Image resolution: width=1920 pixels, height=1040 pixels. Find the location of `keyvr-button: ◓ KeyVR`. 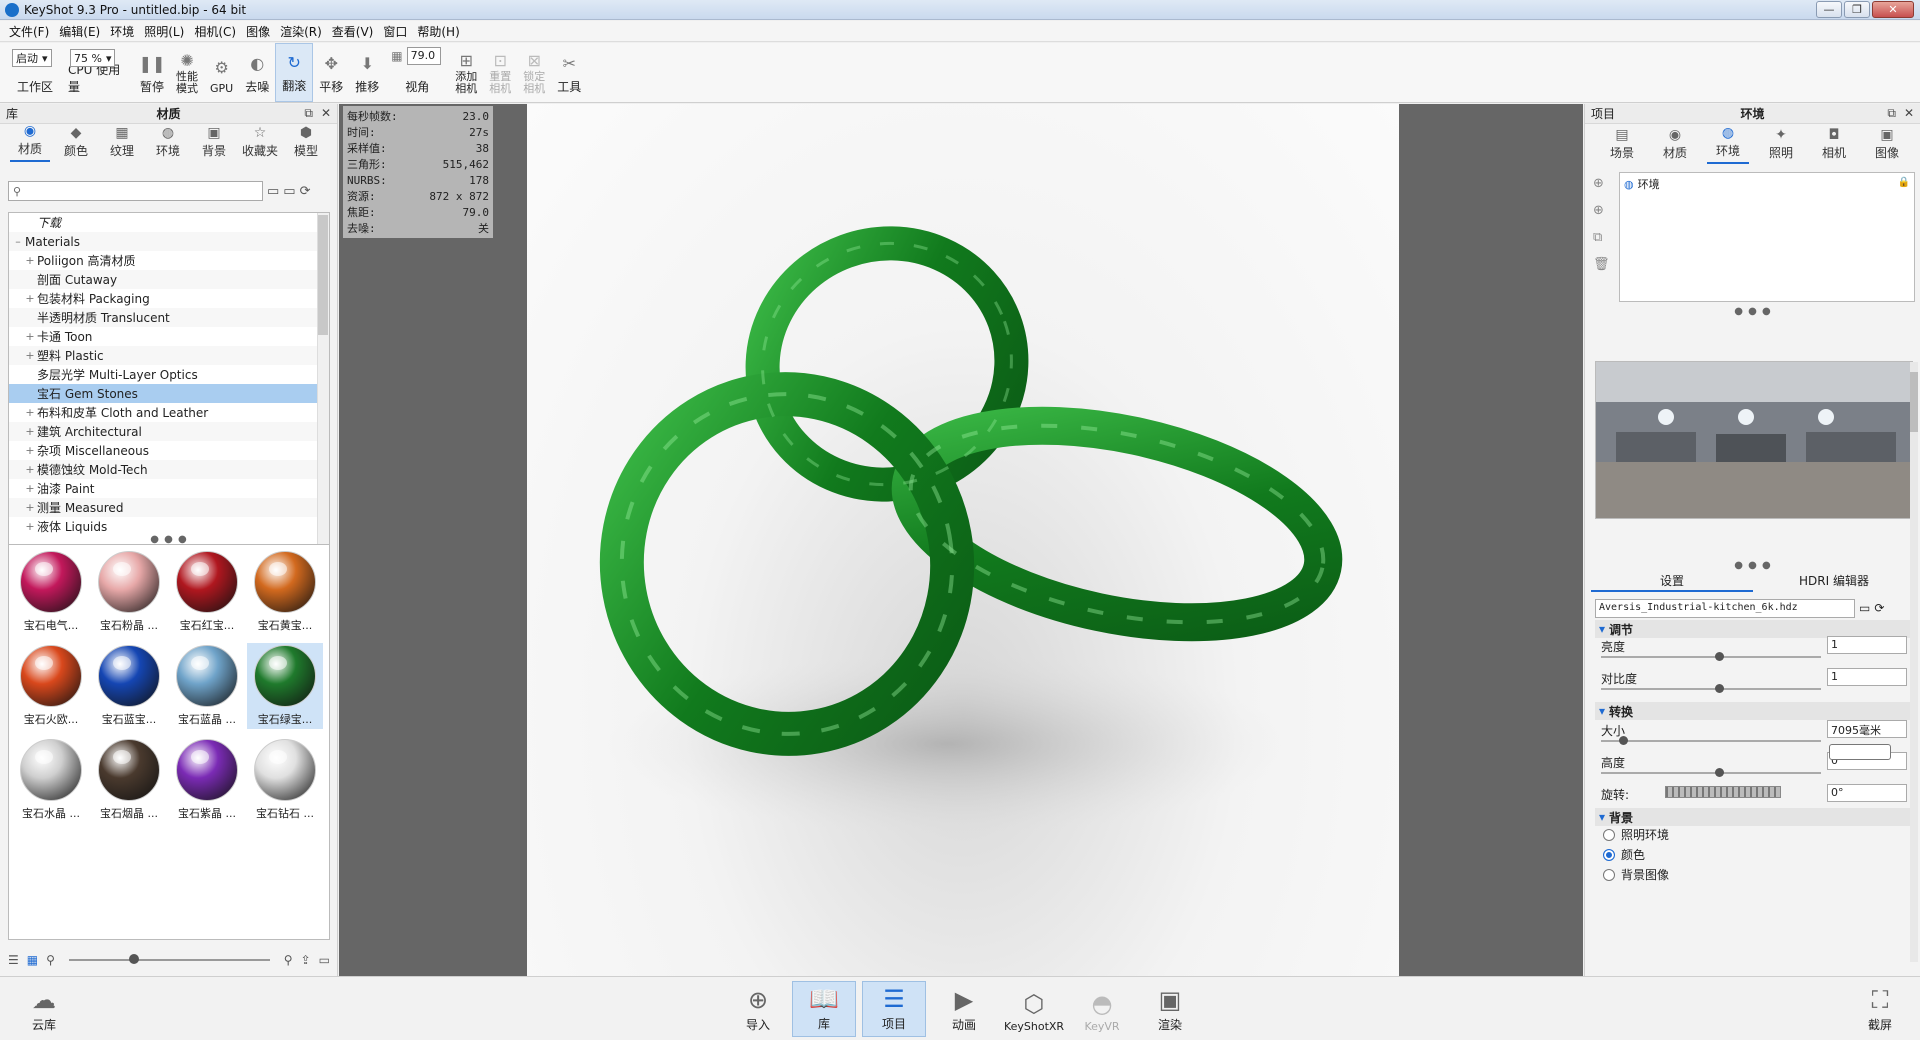

keyvr-button: ◓ KeyVR is located at coordinates (1102, 1009).